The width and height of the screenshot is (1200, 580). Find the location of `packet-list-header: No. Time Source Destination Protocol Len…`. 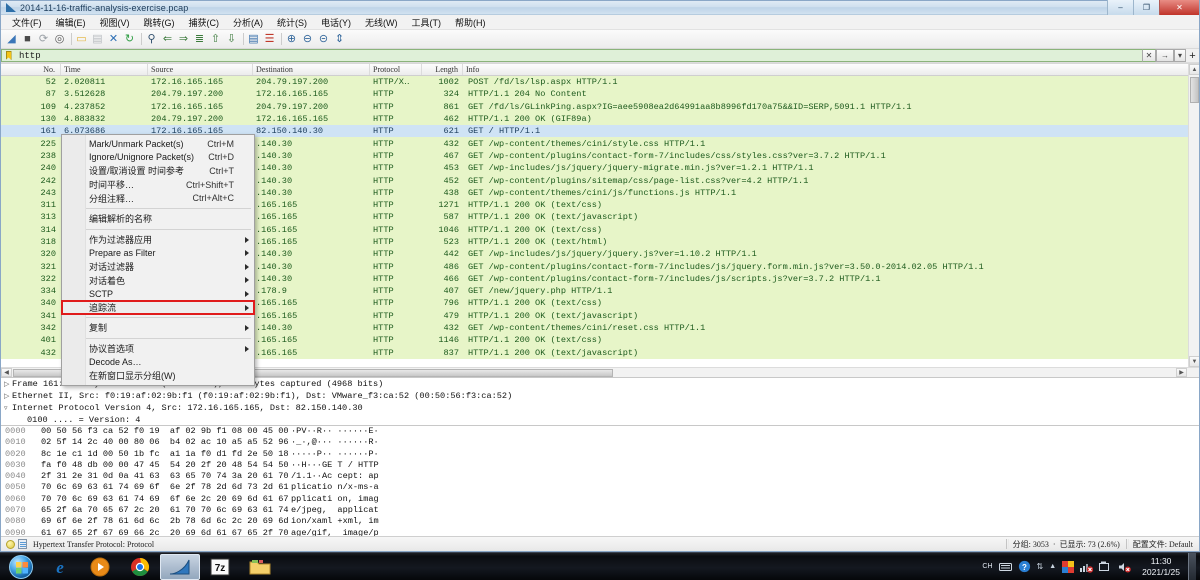

packet-list-header: No. Time Source Destination Protocol Len… is located at coordinates (600, 70).